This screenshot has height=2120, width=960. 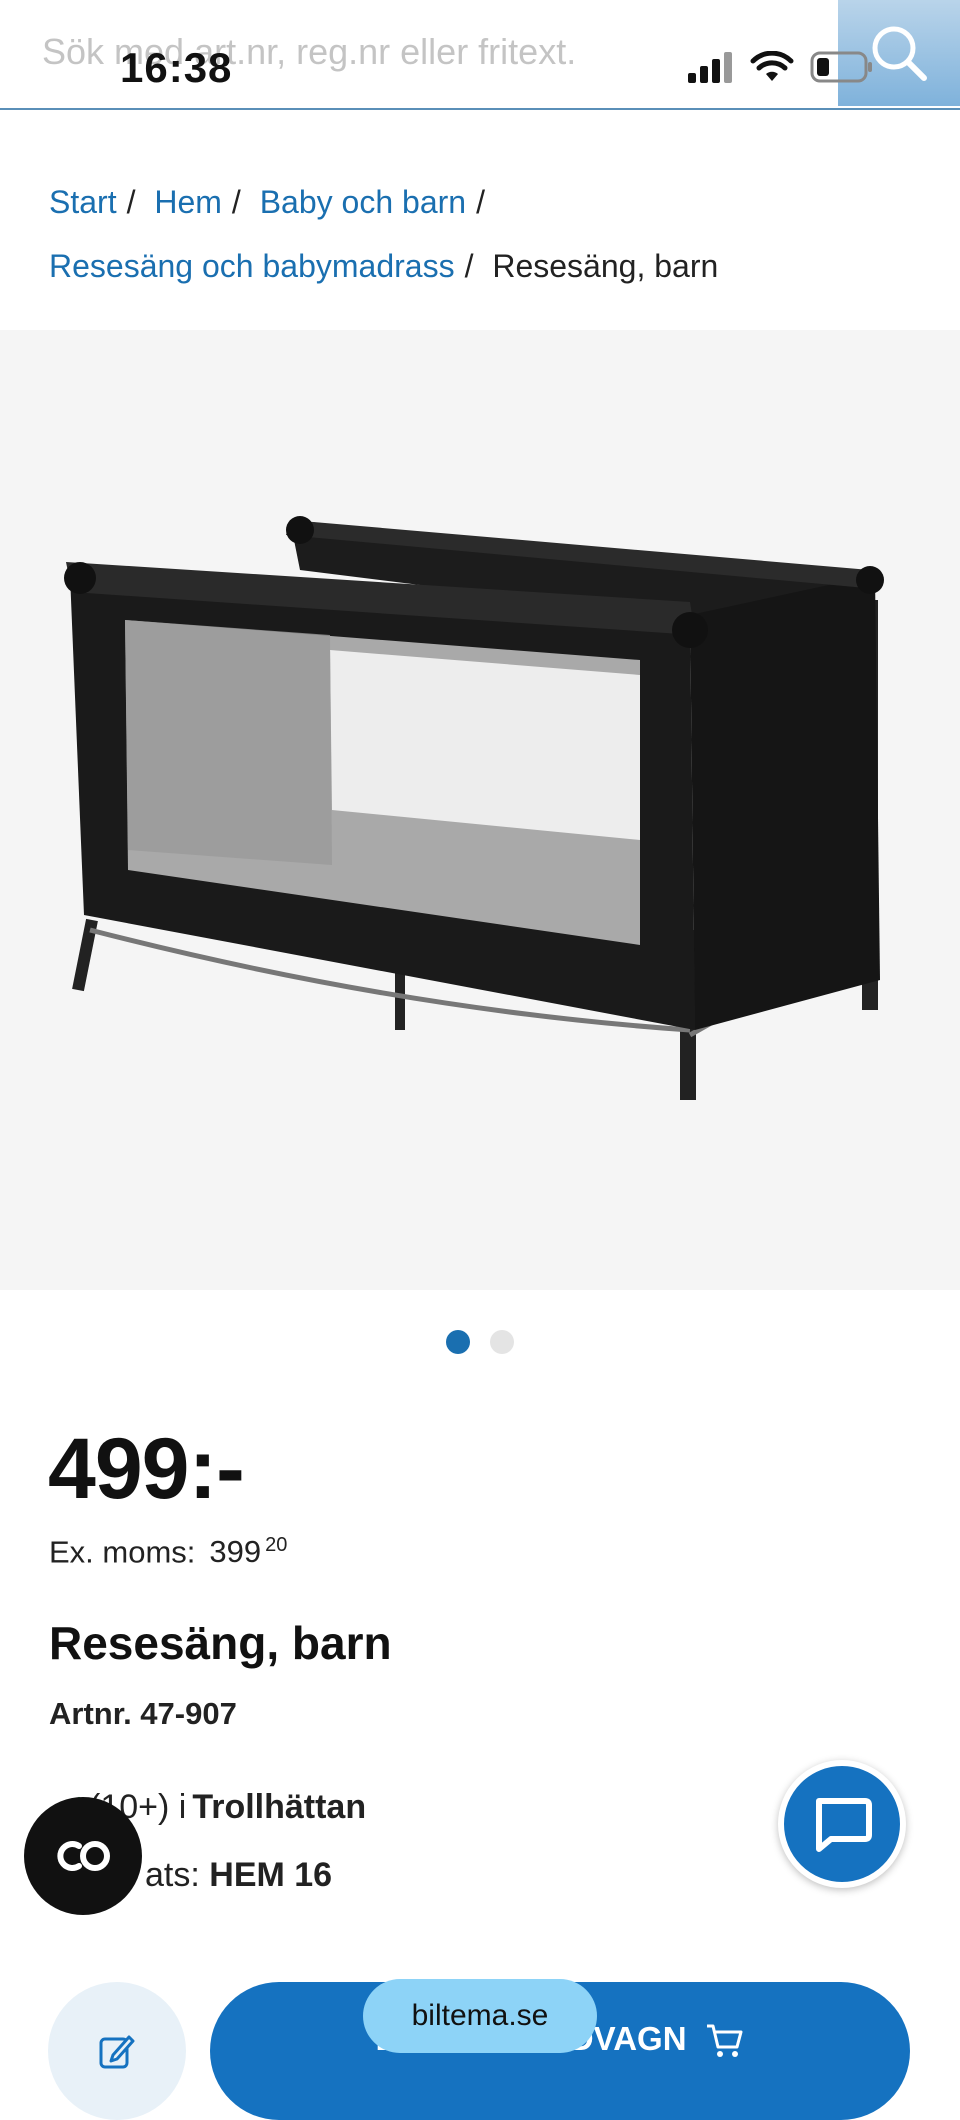 What do you see at coordinates (220, 1643) in the screenshot?
I see `product-title: Resesäng, barn` at bounding box center [220, 1643].